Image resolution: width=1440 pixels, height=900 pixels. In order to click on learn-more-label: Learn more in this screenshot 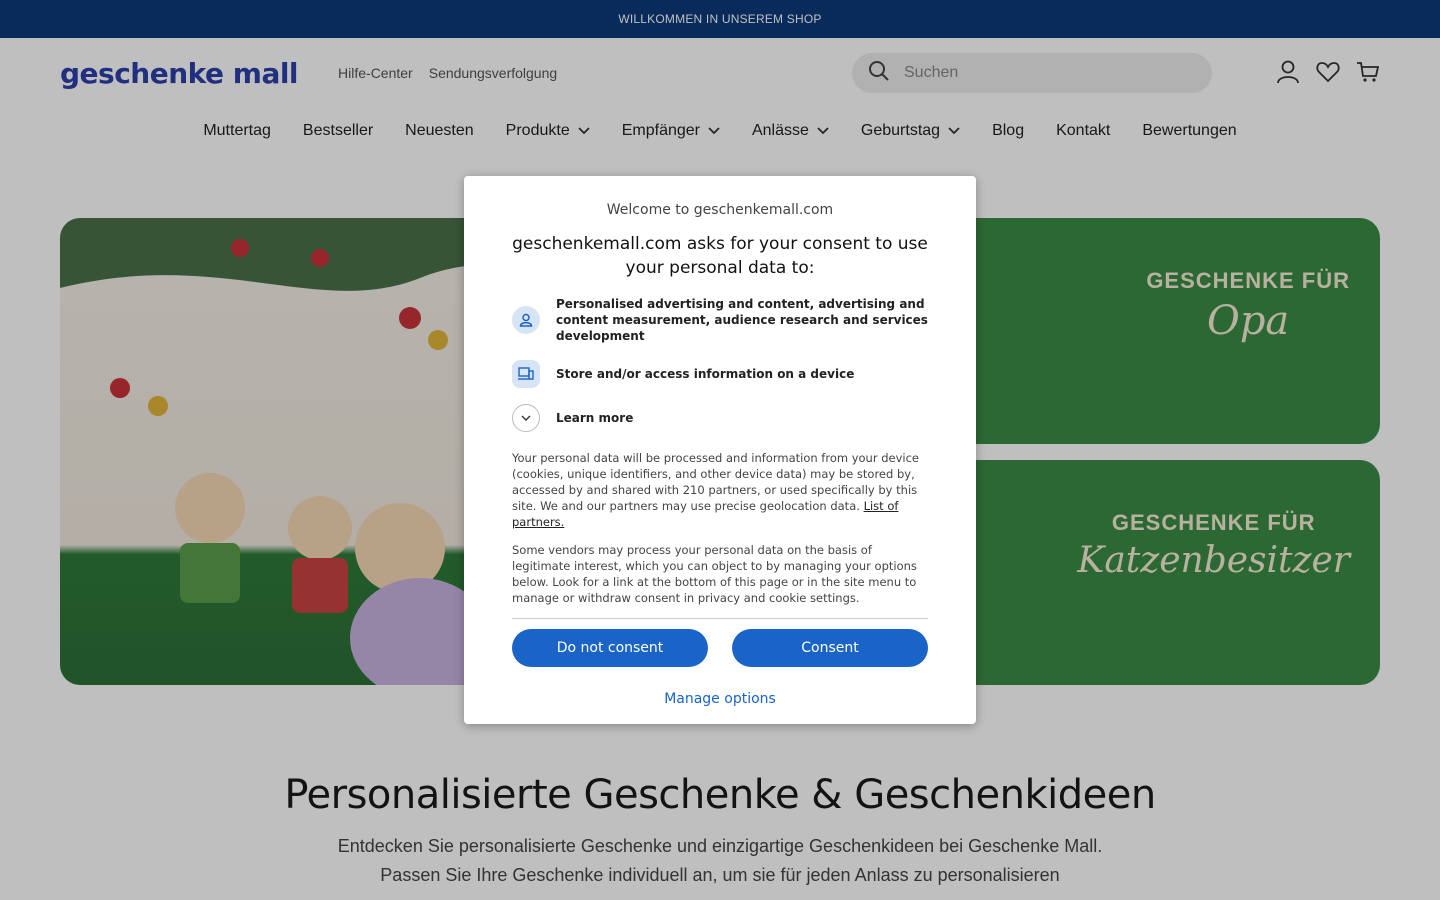, I will do `click(595, 418)`.